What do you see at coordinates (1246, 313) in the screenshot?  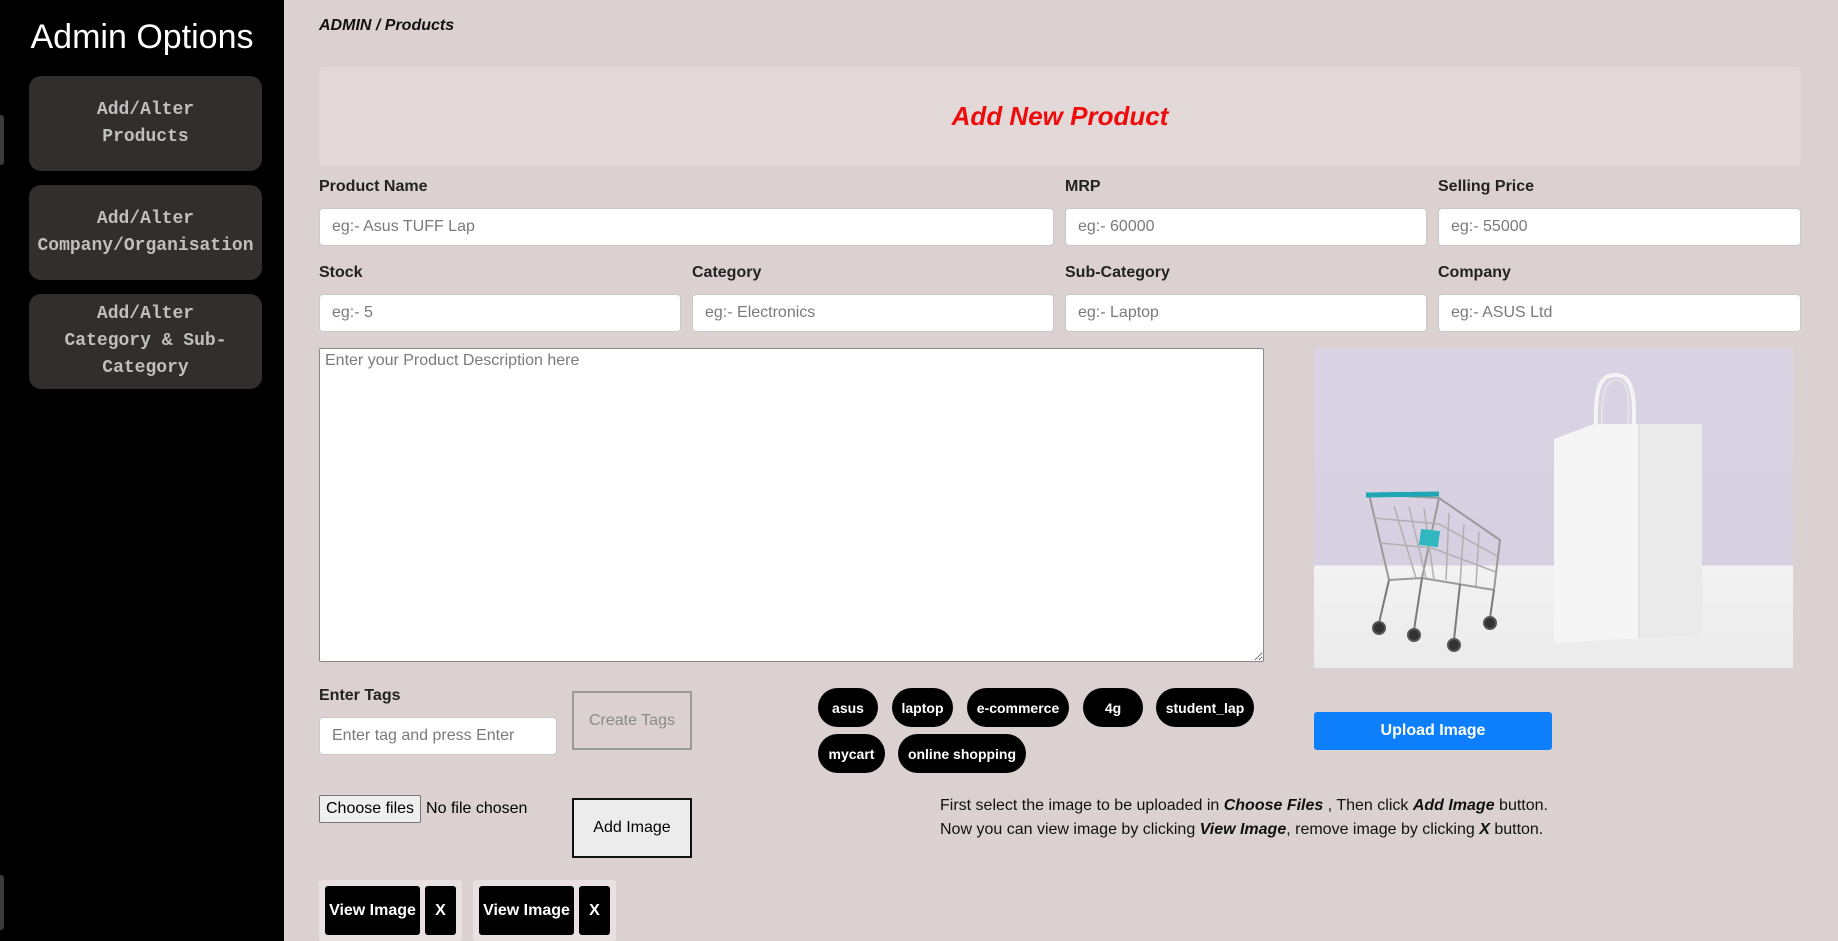 I see `sub-category-input` at bounding box center [1246, 313].